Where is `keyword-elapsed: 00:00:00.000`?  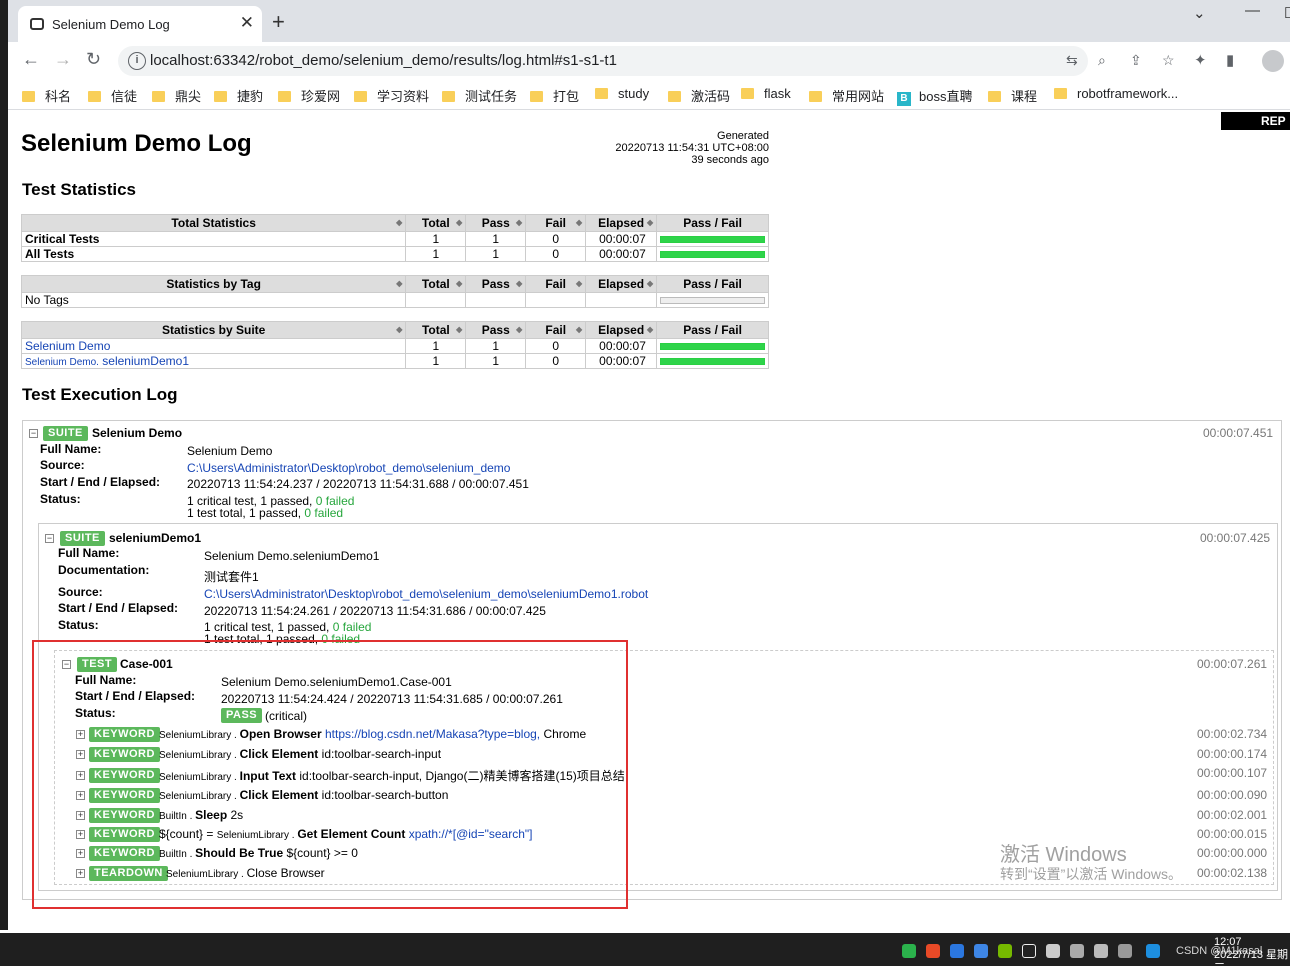 keyword-elapsed: 00:00:00.000 is located at coordinates (1232, 853).